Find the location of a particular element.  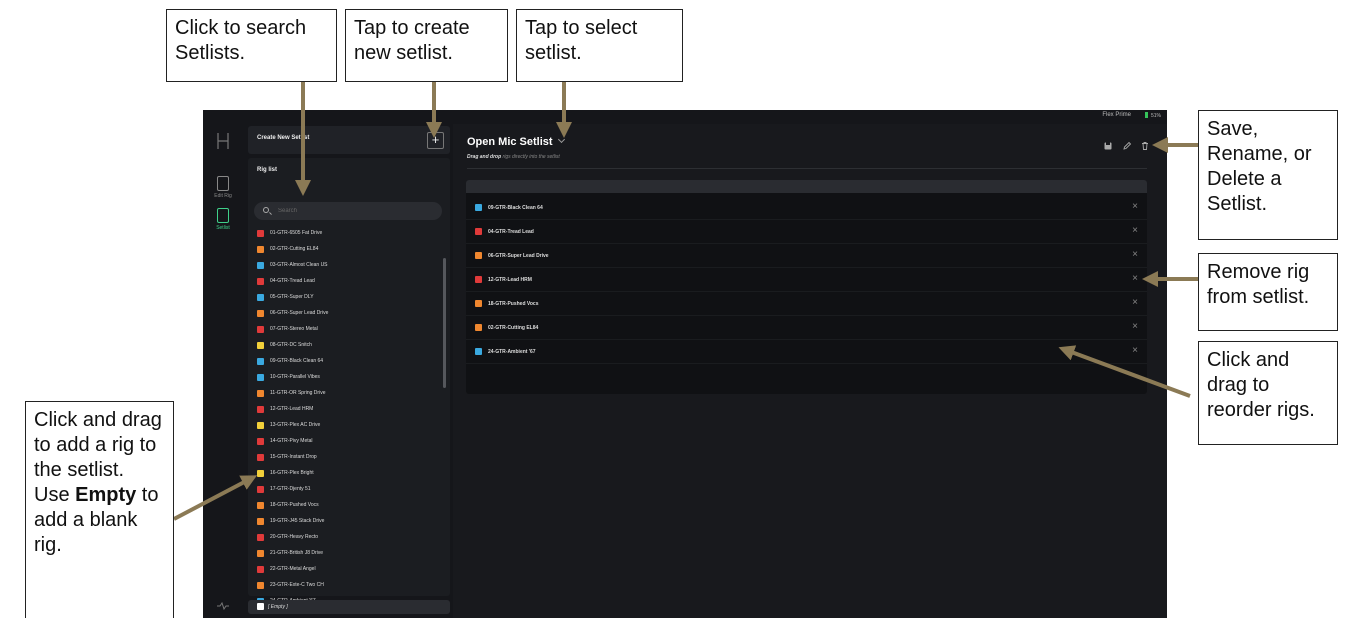

create-setlist-label: Create New Setlist is located at coordinates (283, 138).